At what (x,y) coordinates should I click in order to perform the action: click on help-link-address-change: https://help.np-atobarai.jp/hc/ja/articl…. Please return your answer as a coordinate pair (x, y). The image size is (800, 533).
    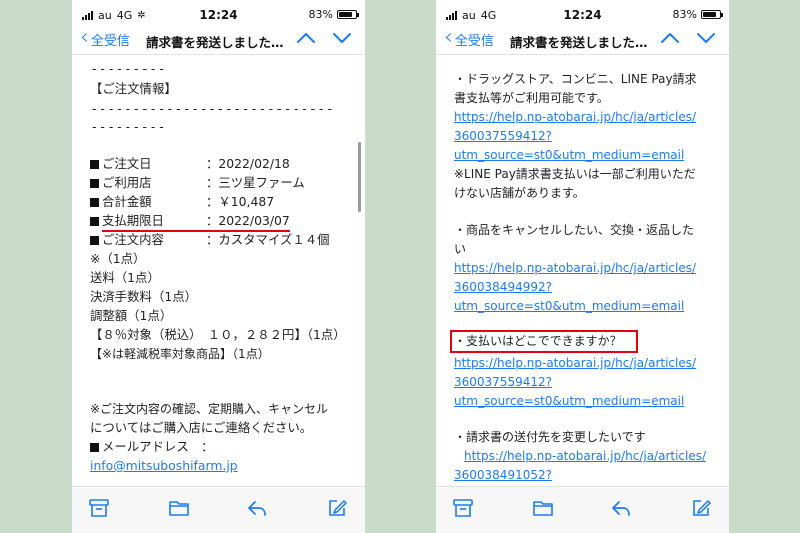
    Looking at the image, I should click on (585, 456).